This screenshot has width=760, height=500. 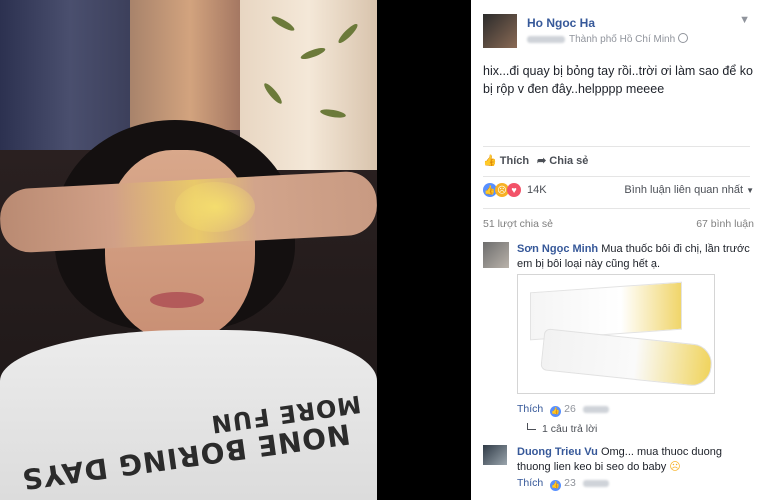 What do you see at coordinates (622, 39) in the screenshot?
I see `post-location: Thành phố Hồ Chí Minh` at bounding box center [622, 39].